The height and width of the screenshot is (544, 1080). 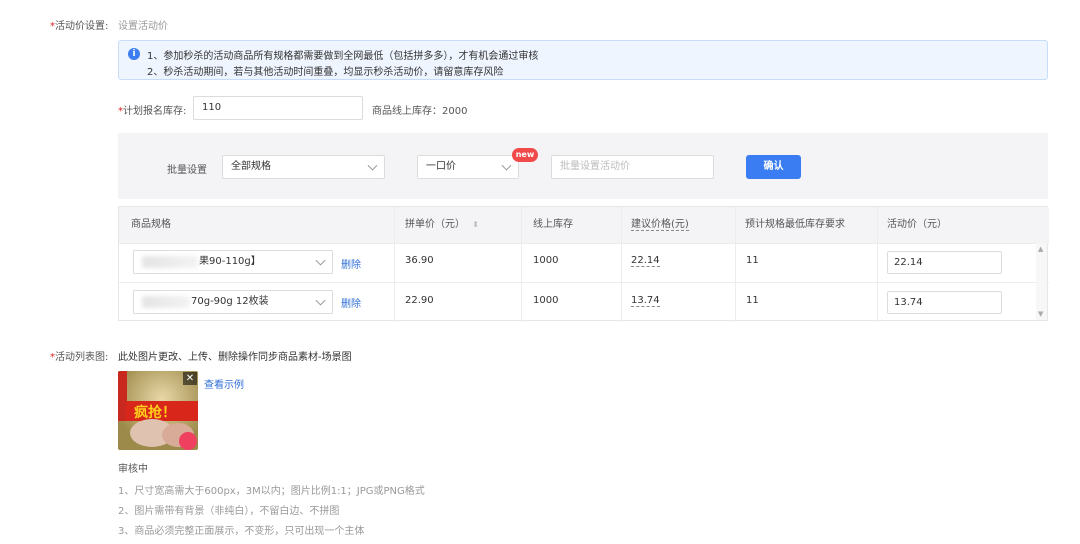 What do you see at coordinates (152, 111) in the screenshot?
I see `stock-label: *计划报名库存:` at bounding box center [152, 111].